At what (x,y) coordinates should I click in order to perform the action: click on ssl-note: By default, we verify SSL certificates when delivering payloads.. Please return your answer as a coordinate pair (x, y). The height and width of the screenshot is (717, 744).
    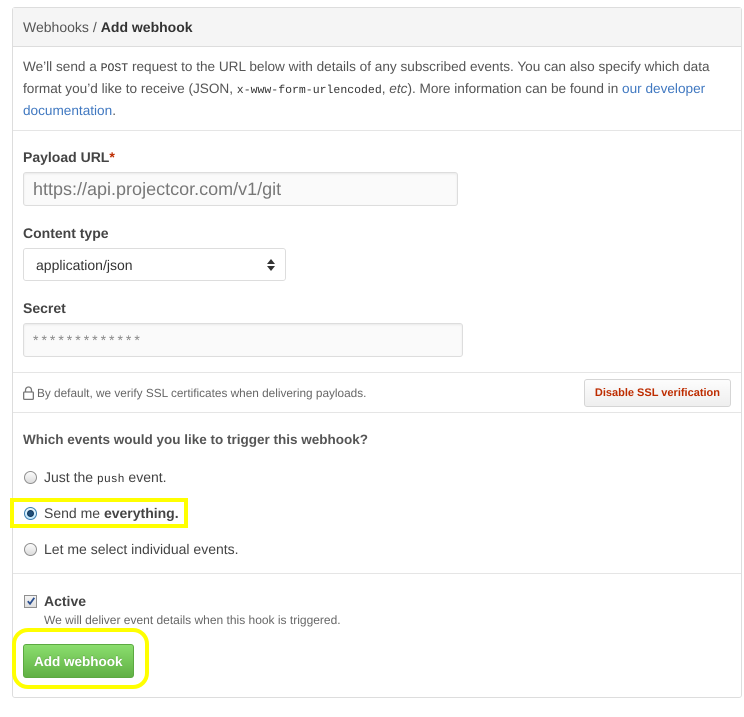
    Looking at the image, I should click on (201, 393).